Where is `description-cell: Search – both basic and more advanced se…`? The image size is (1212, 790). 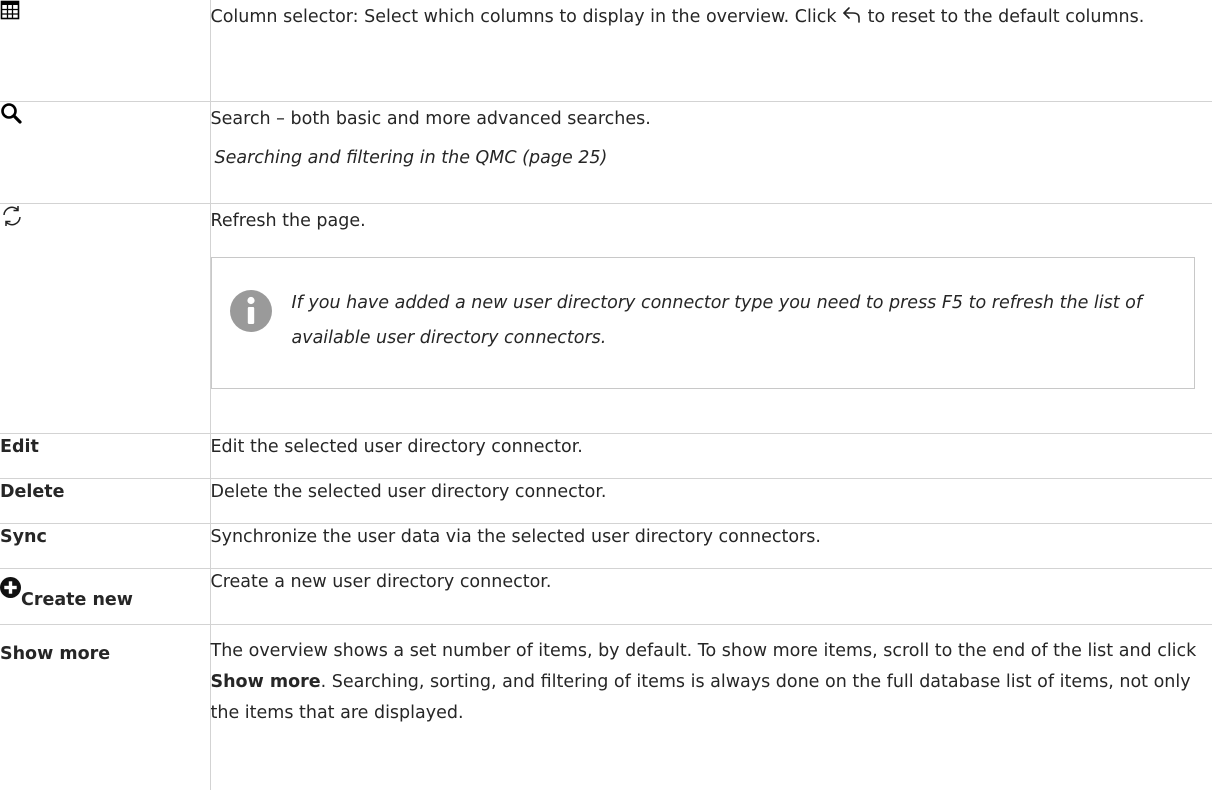 description-cell: Search – both basic and more advanced se… is located at coordinates (710, 152).